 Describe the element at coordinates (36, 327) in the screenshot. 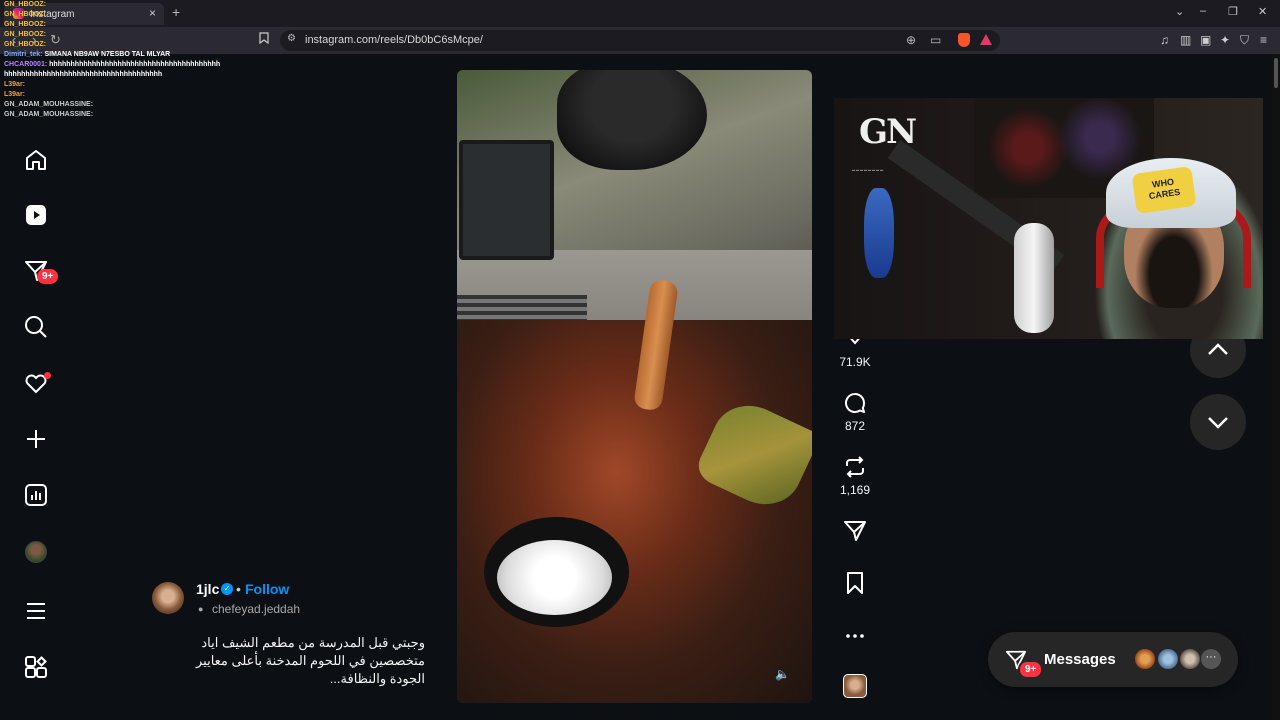

I see `search-icon` at that location.